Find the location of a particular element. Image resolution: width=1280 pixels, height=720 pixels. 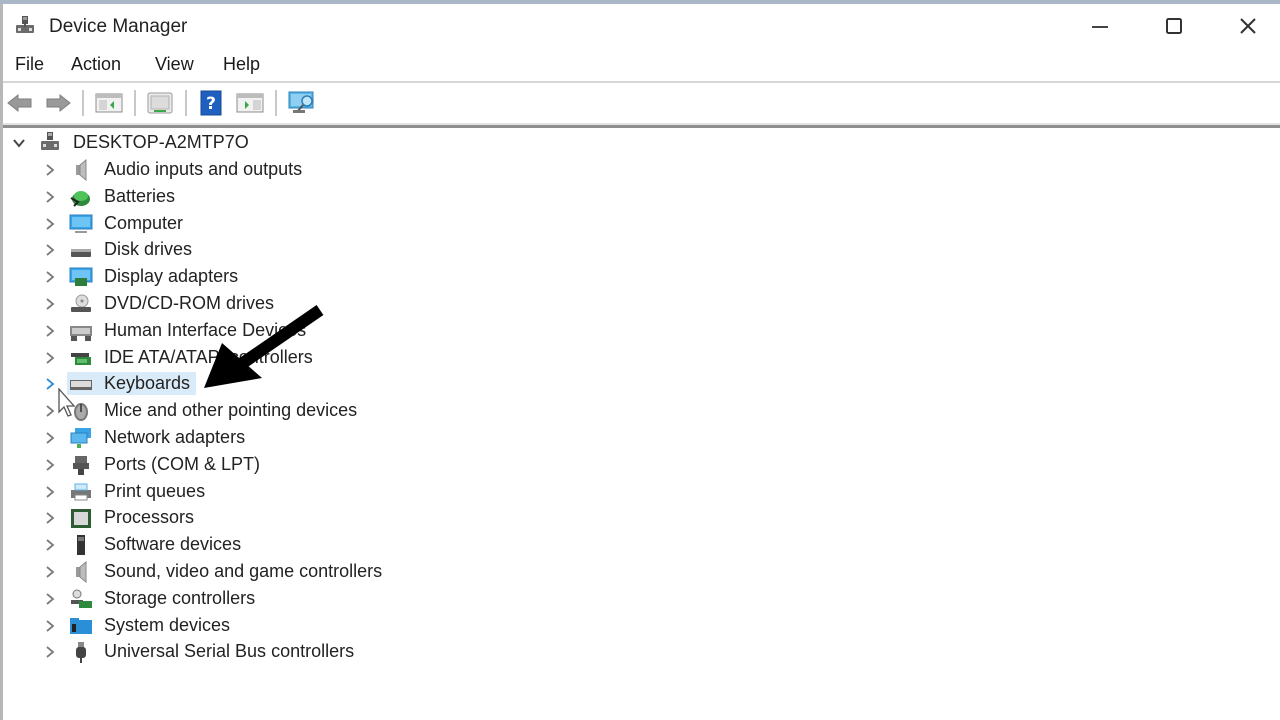

tree-node-universal-serial-bus-controllers: Universal Serial Bus controllers is located at coordinates (303, 652).